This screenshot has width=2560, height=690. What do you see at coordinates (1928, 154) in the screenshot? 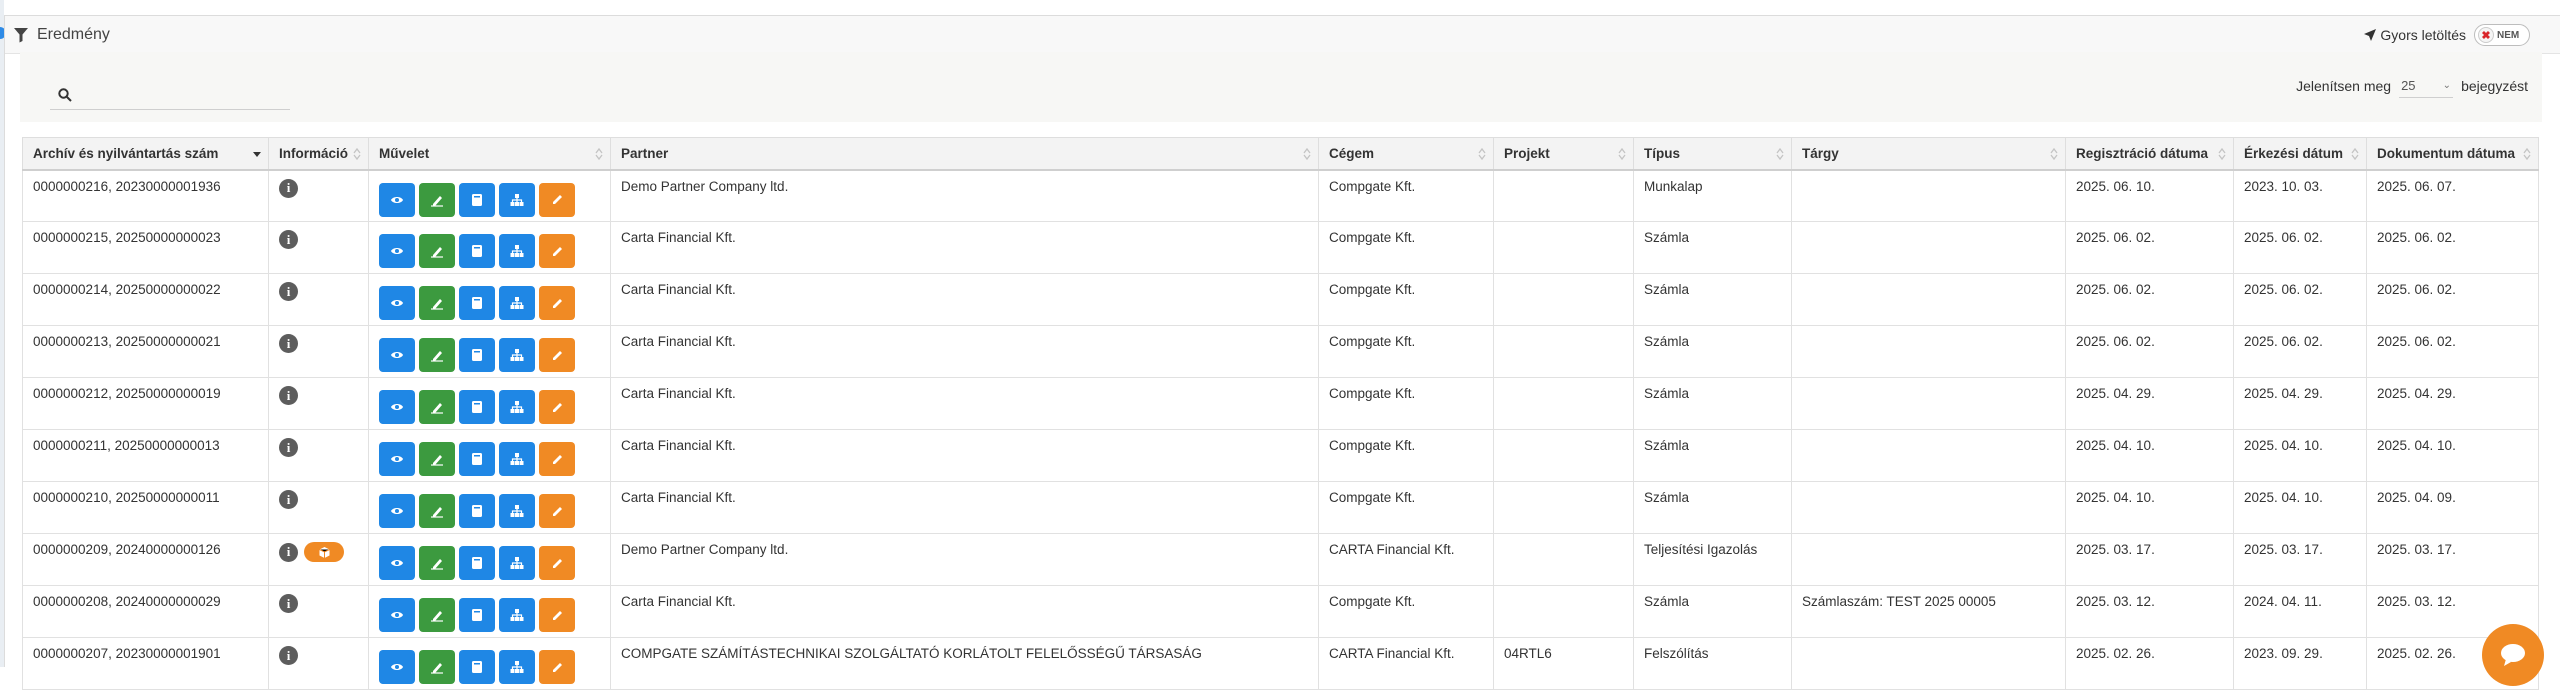
I see `column-header: Tárgy` at bounding box center [1928, 154].